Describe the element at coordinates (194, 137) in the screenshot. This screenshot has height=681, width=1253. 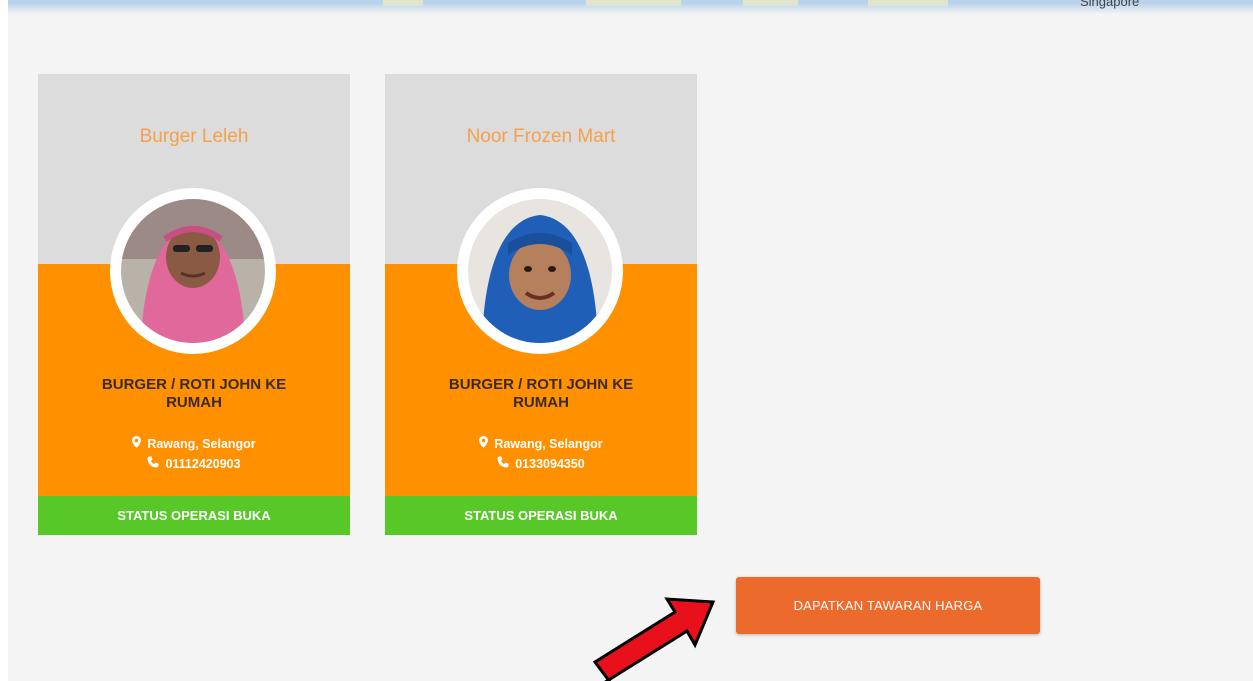
I see `vendor-name: Burger Leleh` at that location.